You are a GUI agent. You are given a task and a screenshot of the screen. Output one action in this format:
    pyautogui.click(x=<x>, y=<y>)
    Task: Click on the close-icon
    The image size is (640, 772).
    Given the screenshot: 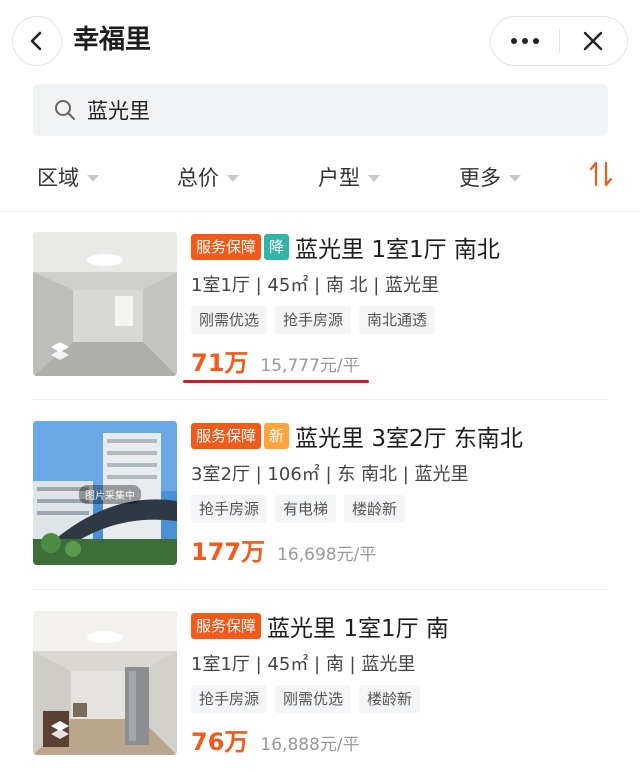 What is the action you would take?
    pyautogui.click(x=593, y=41)
    